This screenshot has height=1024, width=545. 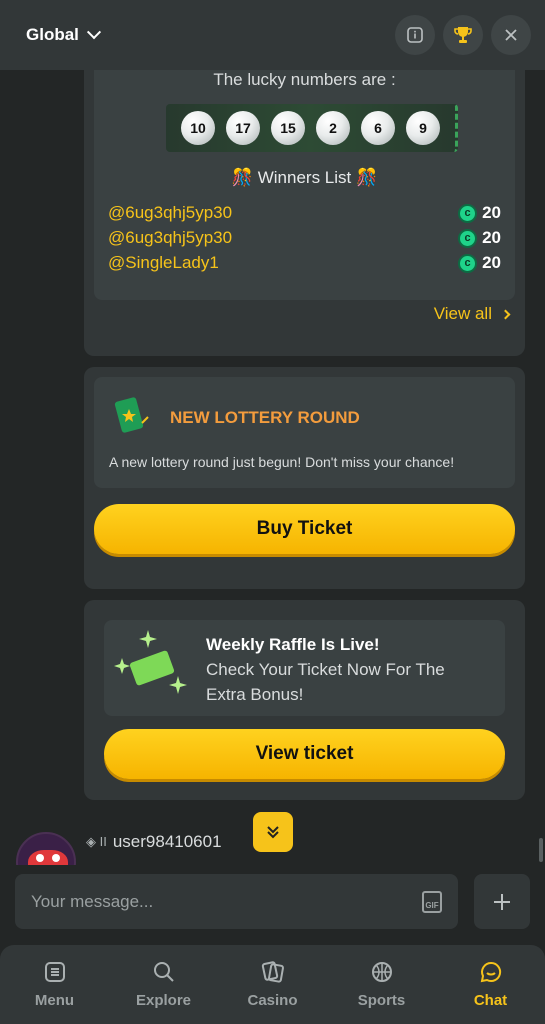 I want to click on monster-avatar-image, so click(x=48, y=857).